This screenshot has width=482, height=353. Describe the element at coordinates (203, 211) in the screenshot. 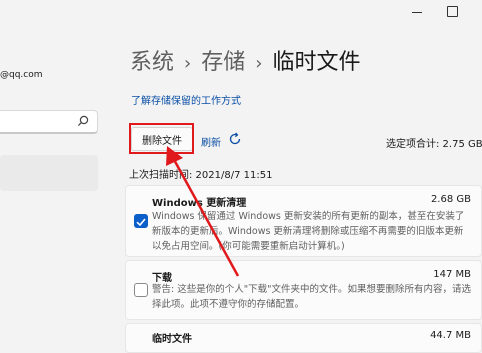

I see `annotation-arrow` at that location.